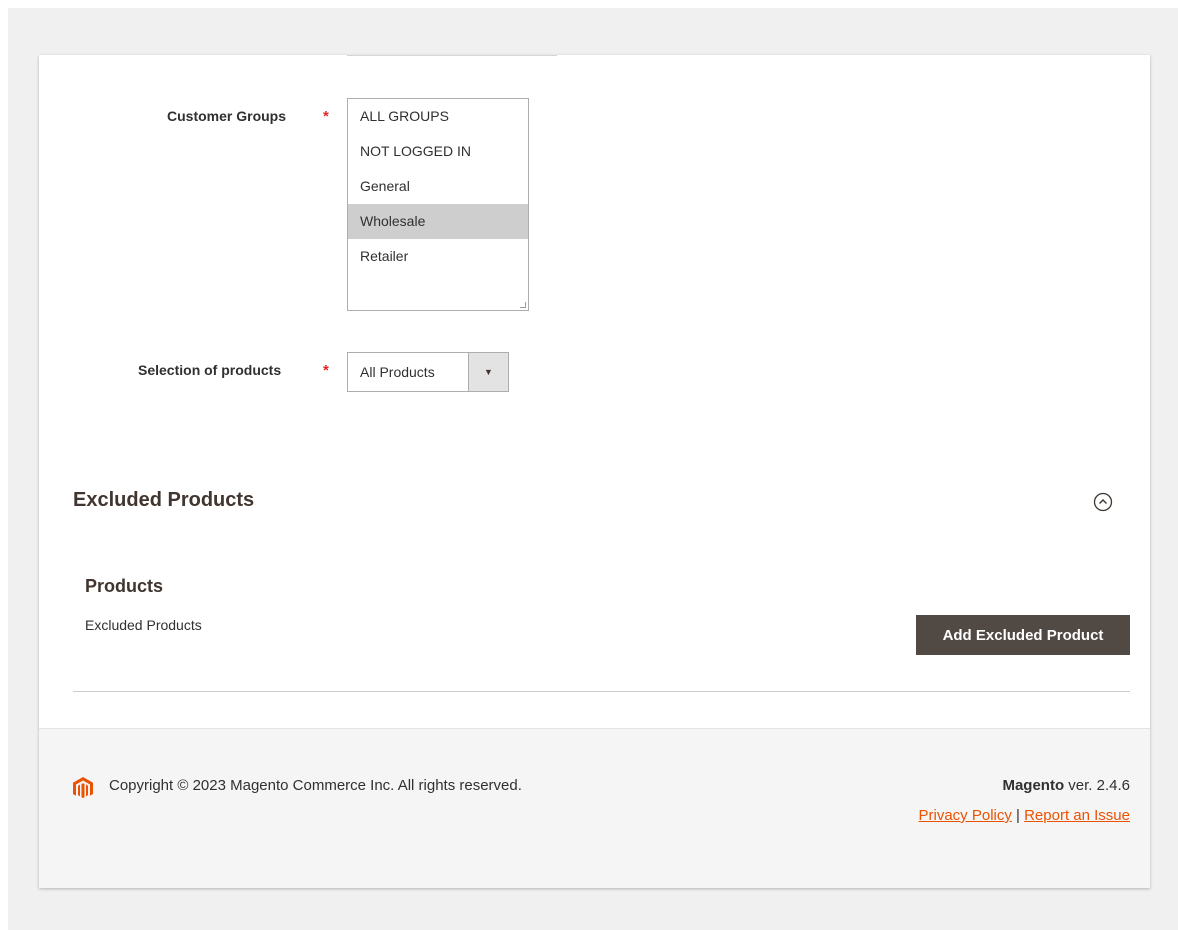 The image size is (1178, 930). What do you see at coordinates (1097, 785) in the screenshot?
I see `version-number: ver. 2.4.6` at bounding box center [1097, 785].